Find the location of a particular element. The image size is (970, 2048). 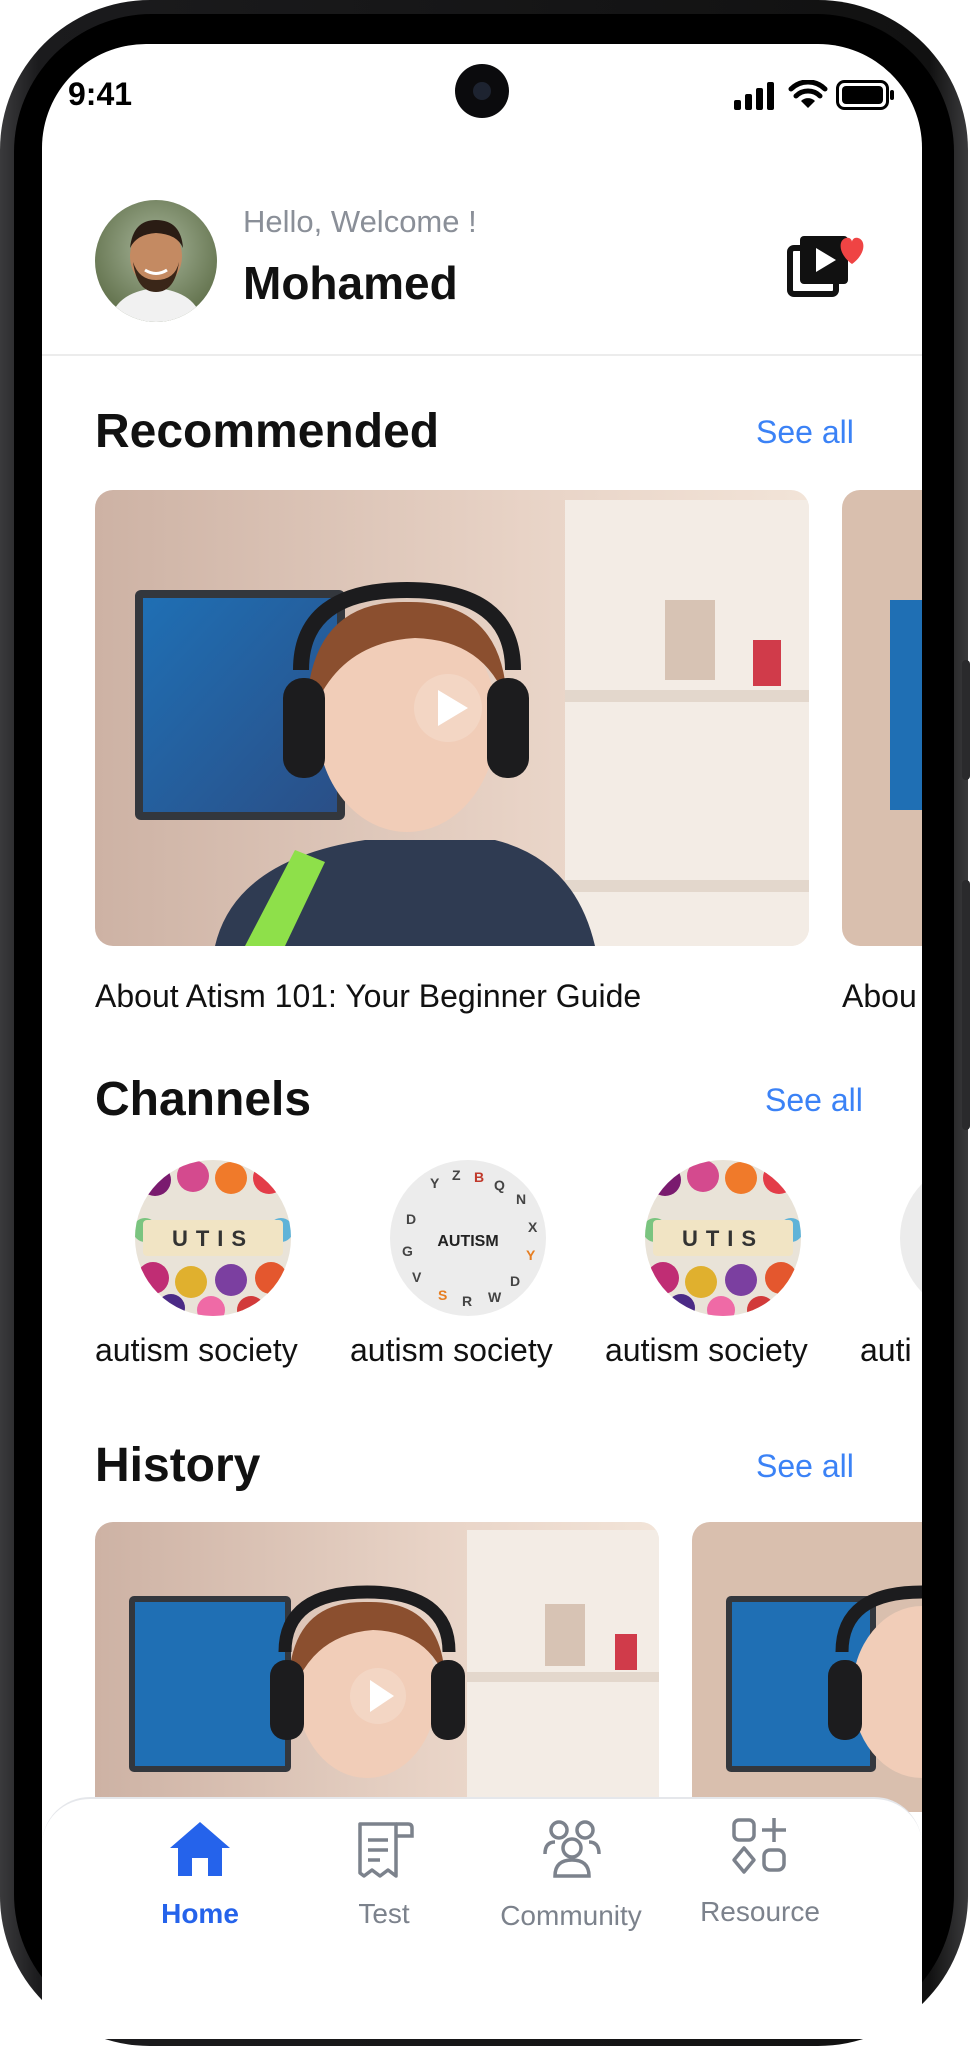

channels-title: Channels is located at coordinates (203, 1099).